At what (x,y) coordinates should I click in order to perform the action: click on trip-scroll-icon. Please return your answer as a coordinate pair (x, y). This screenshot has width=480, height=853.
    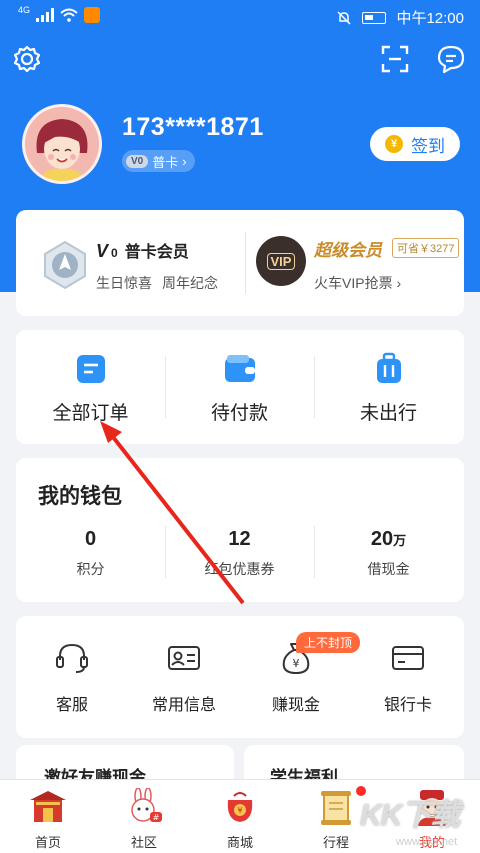
    Looking at the image, I should click on (336, 808).